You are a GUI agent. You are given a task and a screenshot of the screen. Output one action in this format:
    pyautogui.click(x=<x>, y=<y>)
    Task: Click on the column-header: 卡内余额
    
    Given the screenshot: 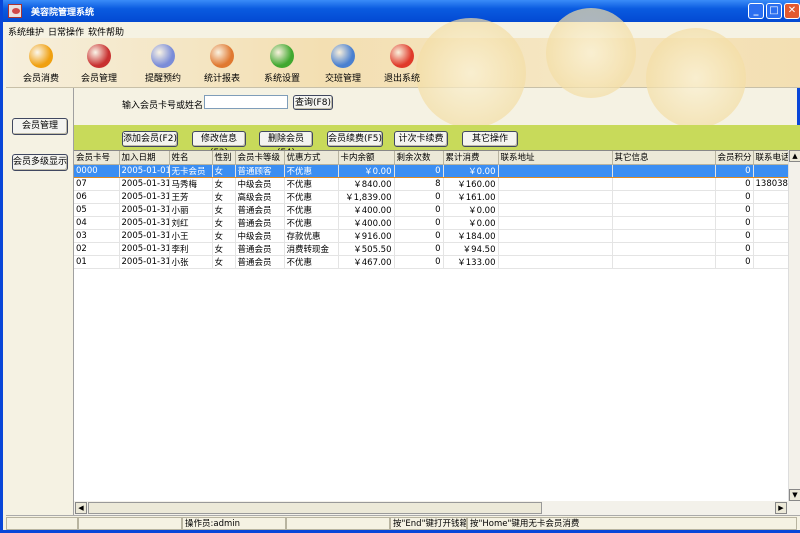 What is the action you would take?
    pyautogui.click(x=366, y=158)
    